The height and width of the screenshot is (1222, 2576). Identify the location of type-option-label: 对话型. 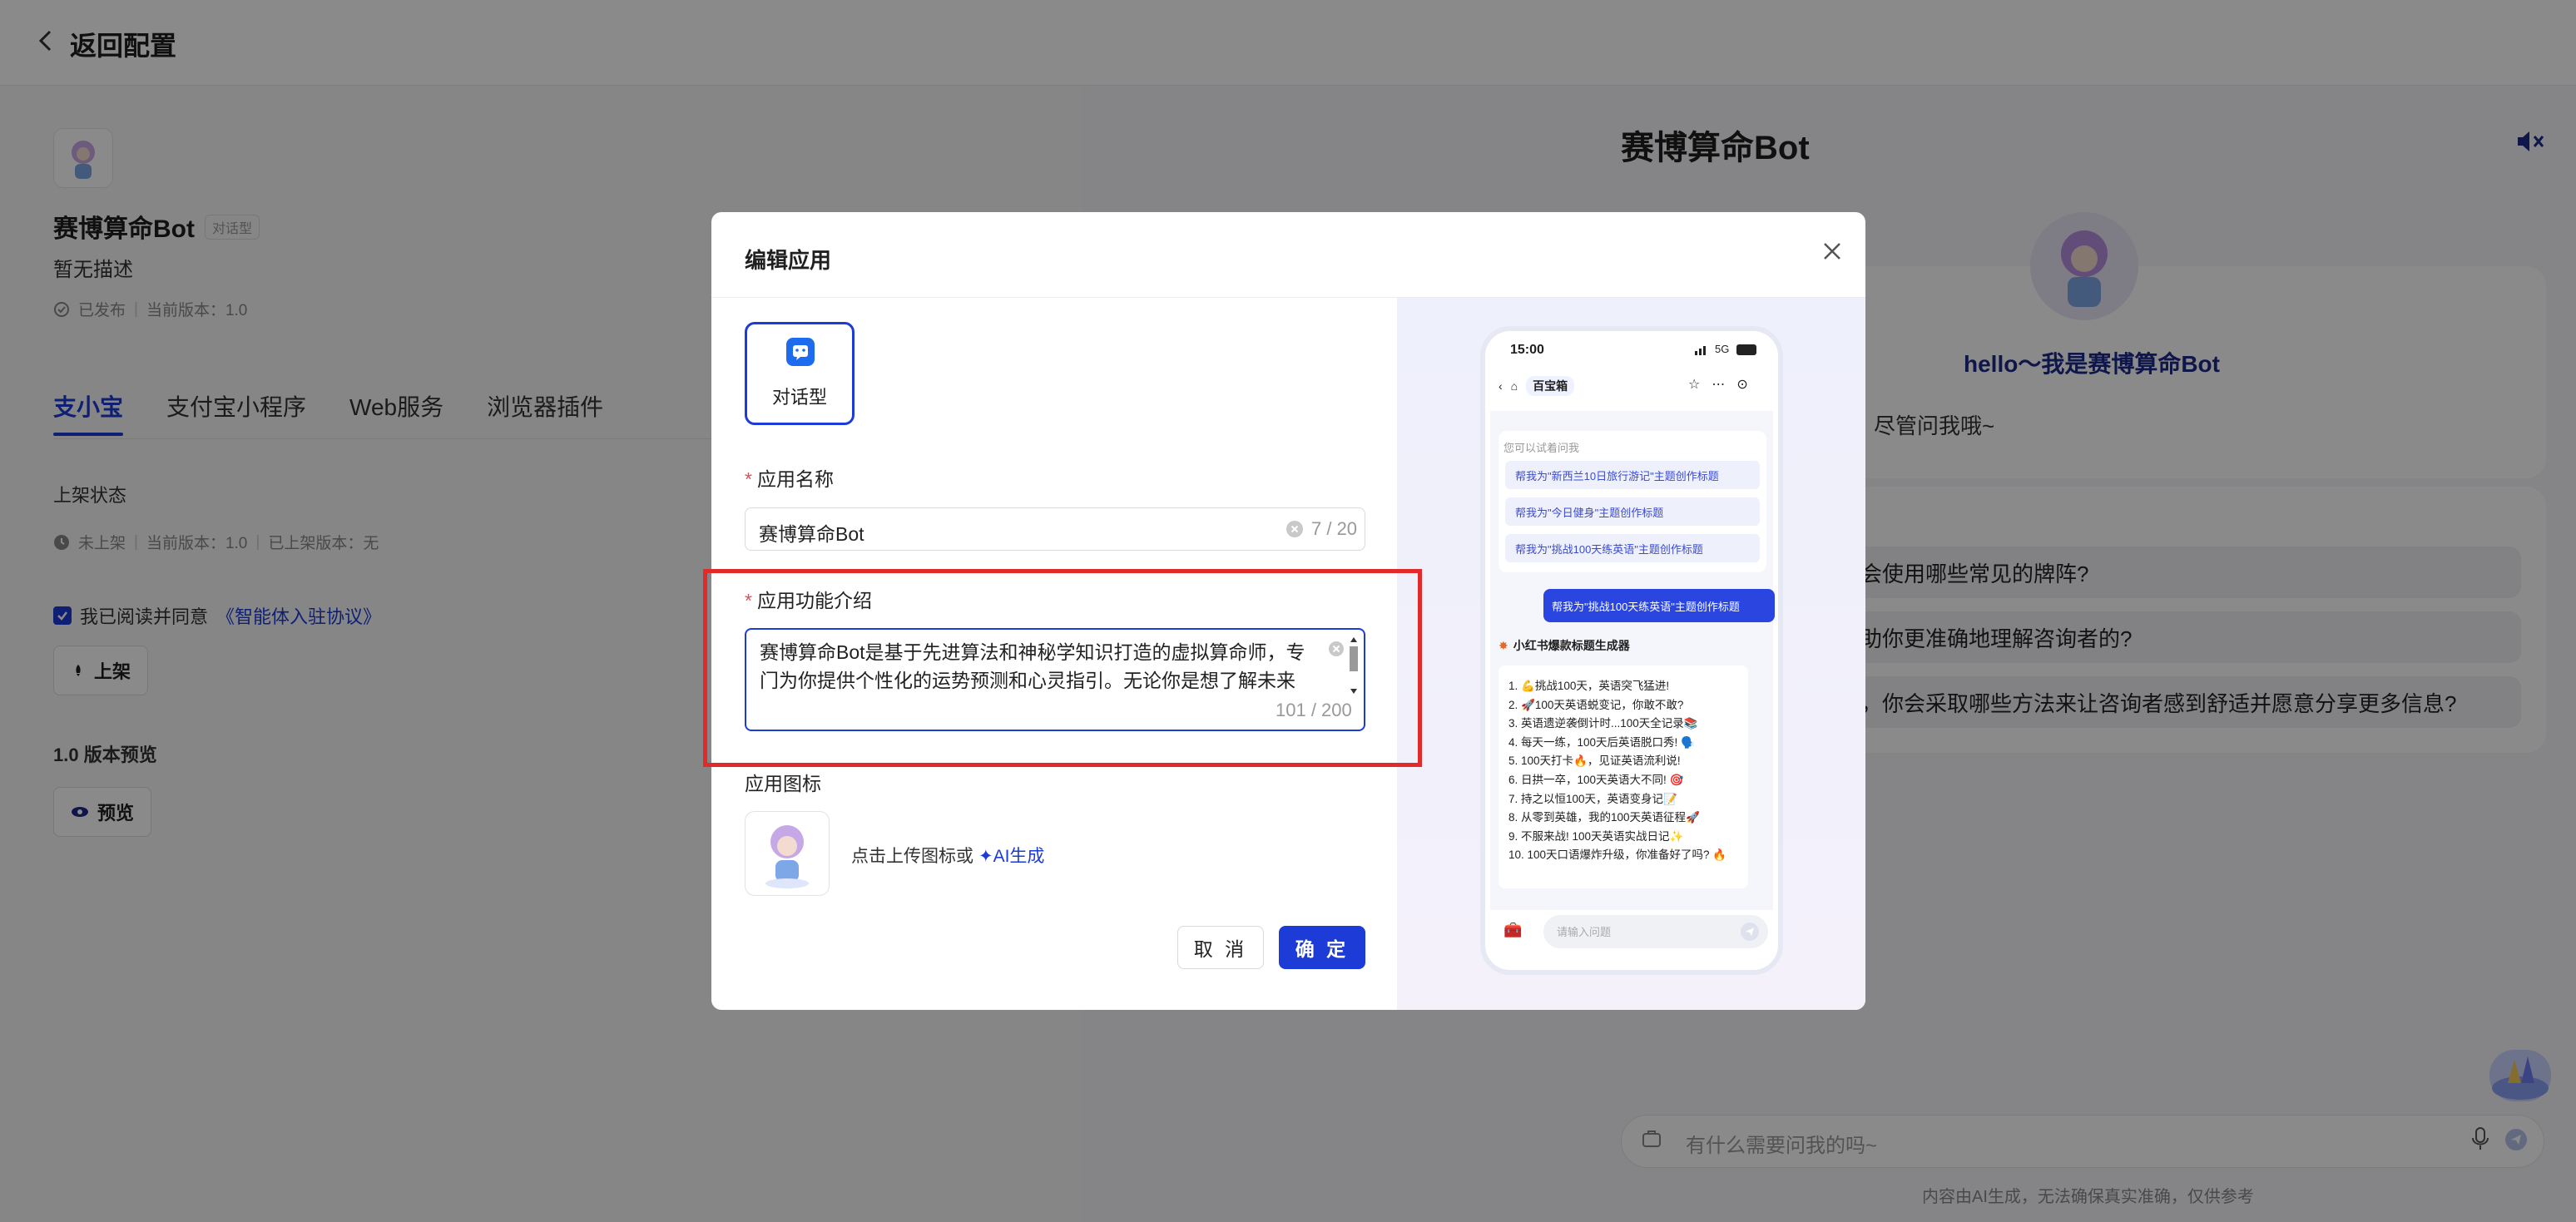
(799, 397).